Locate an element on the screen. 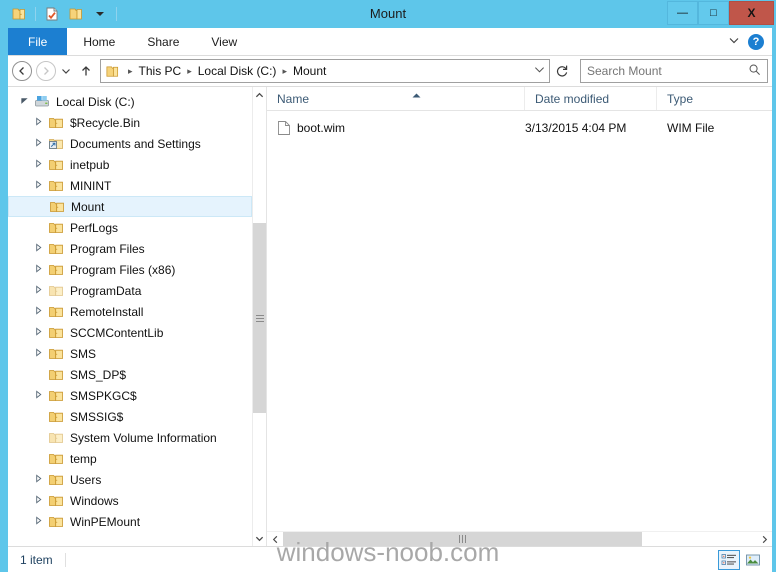  back-icon is located at coordinates (22, 71).